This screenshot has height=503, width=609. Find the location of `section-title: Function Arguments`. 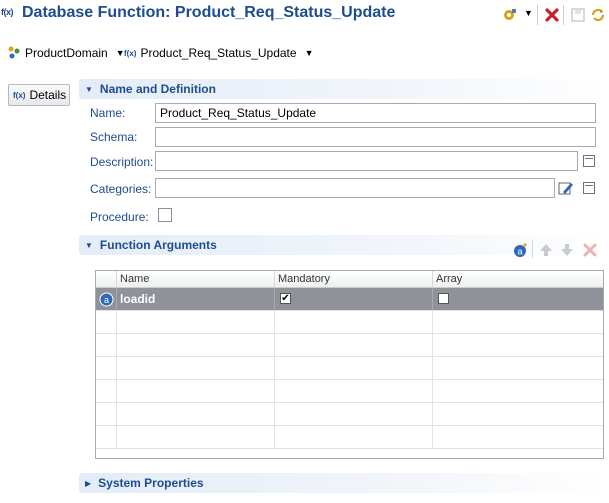

section-title: Function Arguments is located at coordinates (158, 245).